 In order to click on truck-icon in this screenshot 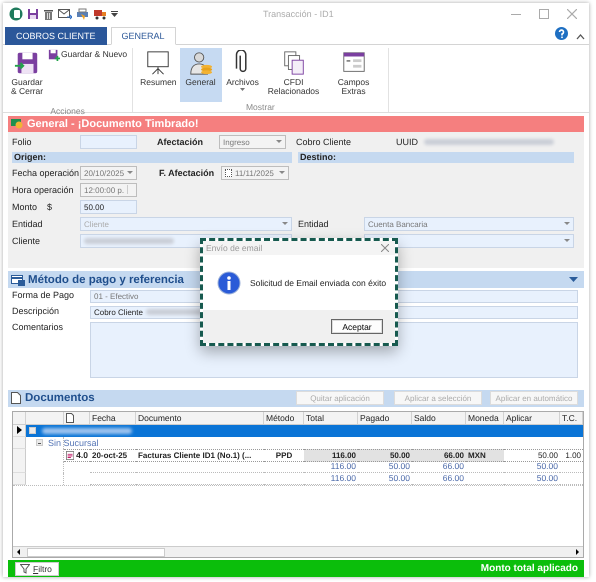, I will do `click(100, 14)`.